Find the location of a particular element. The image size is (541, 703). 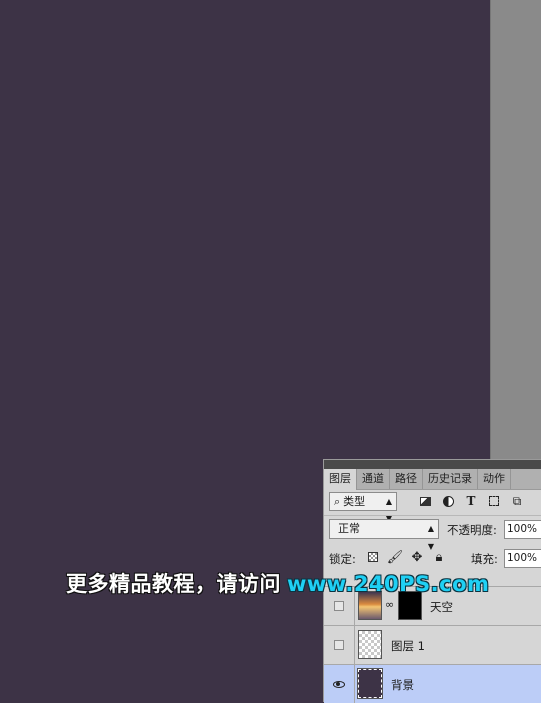

panel-header-bar is located at coordinates (432, 464).